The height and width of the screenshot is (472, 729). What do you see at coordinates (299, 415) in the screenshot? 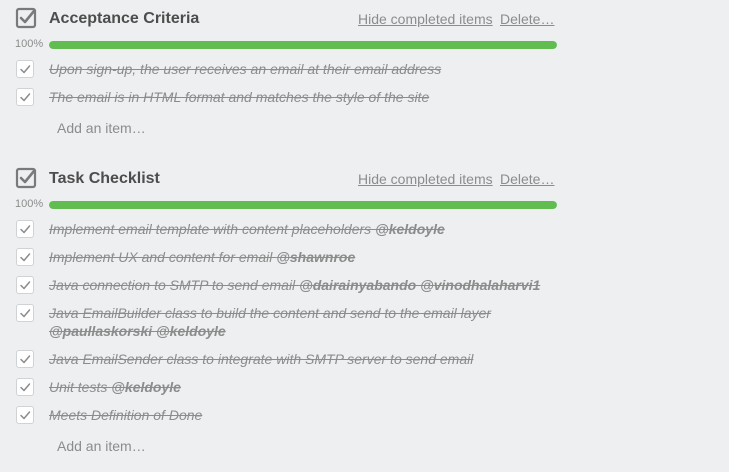
I see `item-text: Meets Definition of Done` at bounding box center [299, 415].